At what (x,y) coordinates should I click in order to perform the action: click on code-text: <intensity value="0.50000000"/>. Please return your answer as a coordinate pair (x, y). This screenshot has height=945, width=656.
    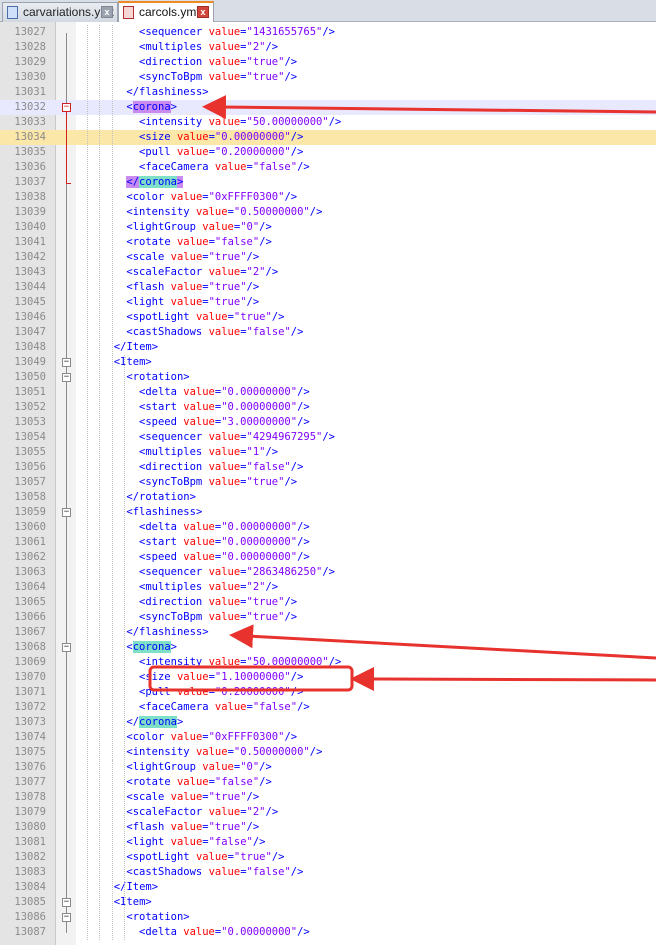
    Looking at the image, I should click on (224, 752).